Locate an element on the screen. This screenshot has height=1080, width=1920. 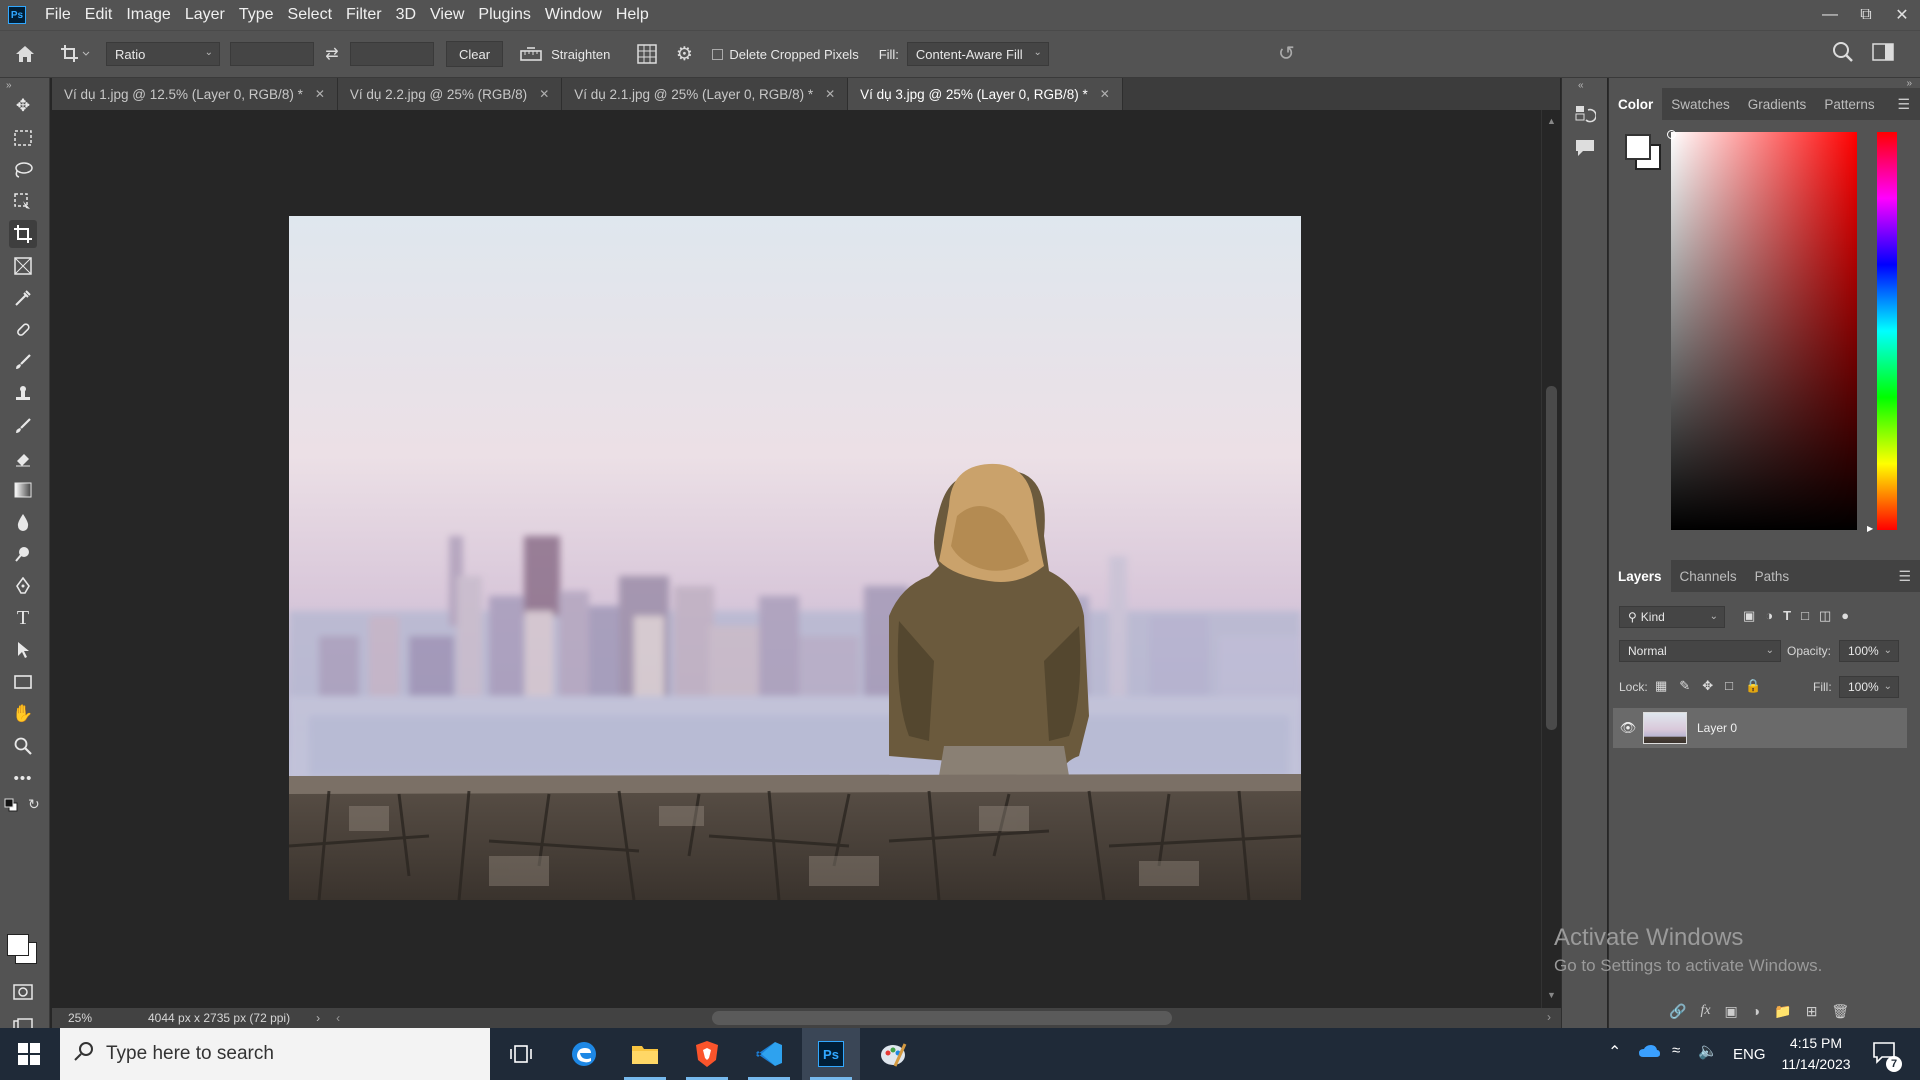
paint-app-icon is located at coordinates (893, 1054).